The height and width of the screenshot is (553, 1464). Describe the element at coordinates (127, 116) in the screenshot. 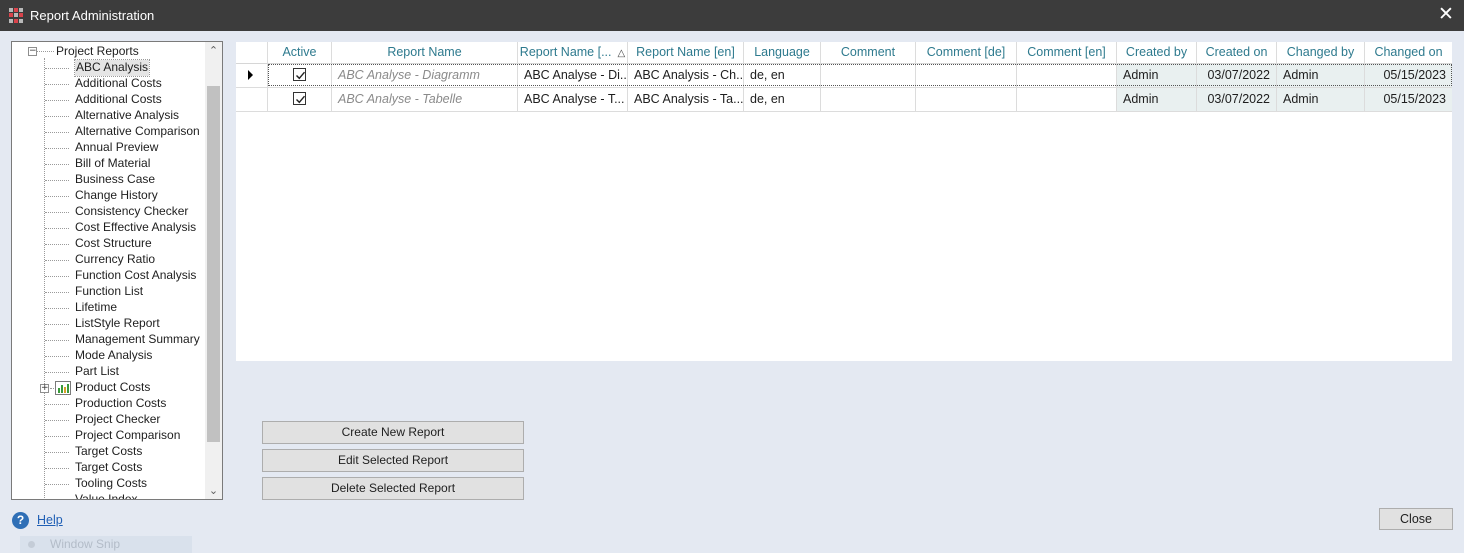

I see `tree-item: Alternative Analysis` at that location.